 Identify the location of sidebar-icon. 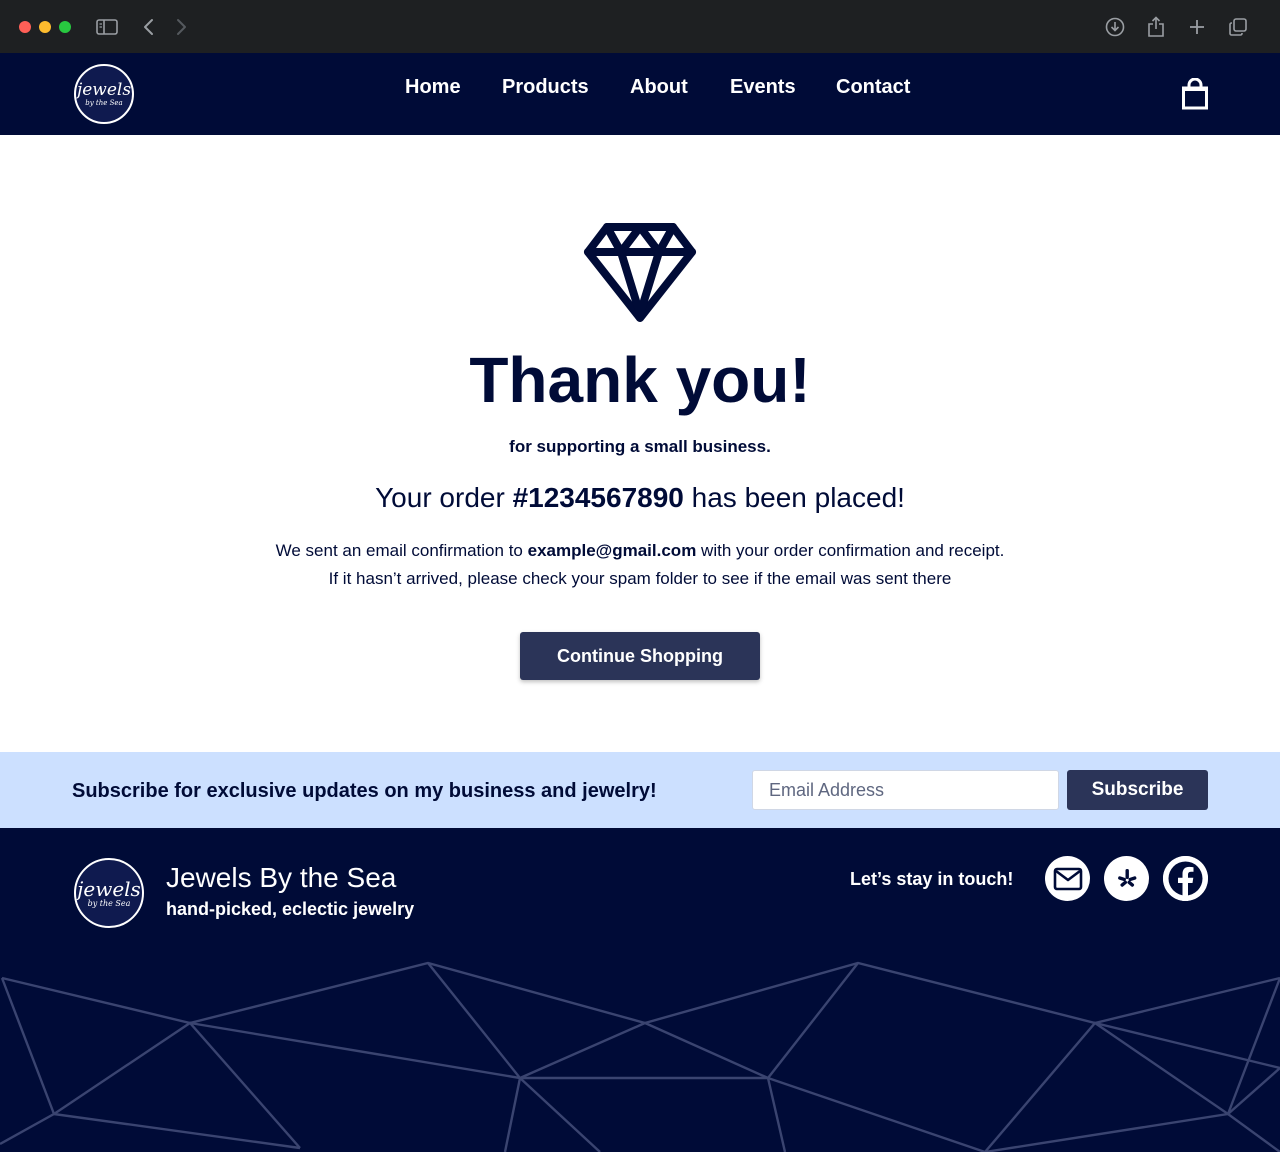
(107, 27).